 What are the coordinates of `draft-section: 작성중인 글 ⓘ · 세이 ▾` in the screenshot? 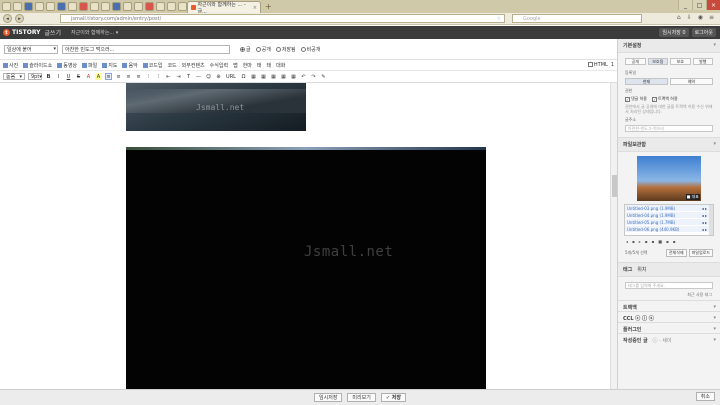 It's located at (669, 338).